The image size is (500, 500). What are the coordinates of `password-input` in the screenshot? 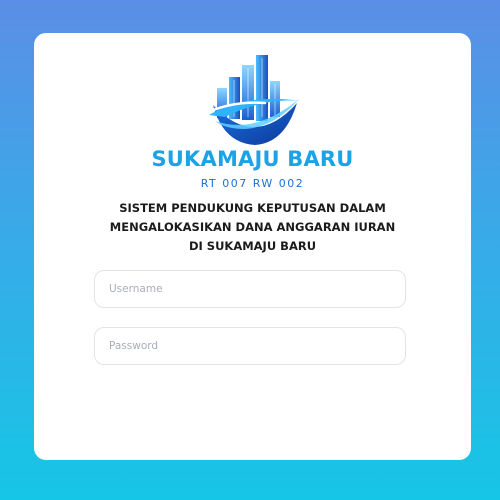 It's located at (250, 346).